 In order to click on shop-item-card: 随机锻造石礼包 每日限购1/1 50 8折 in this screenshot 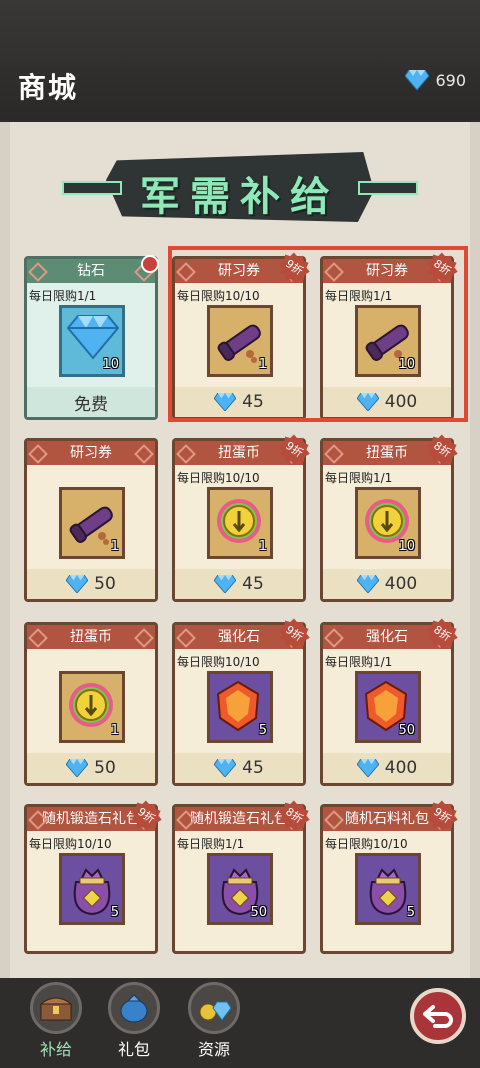, I will do `click(239, 879)`.